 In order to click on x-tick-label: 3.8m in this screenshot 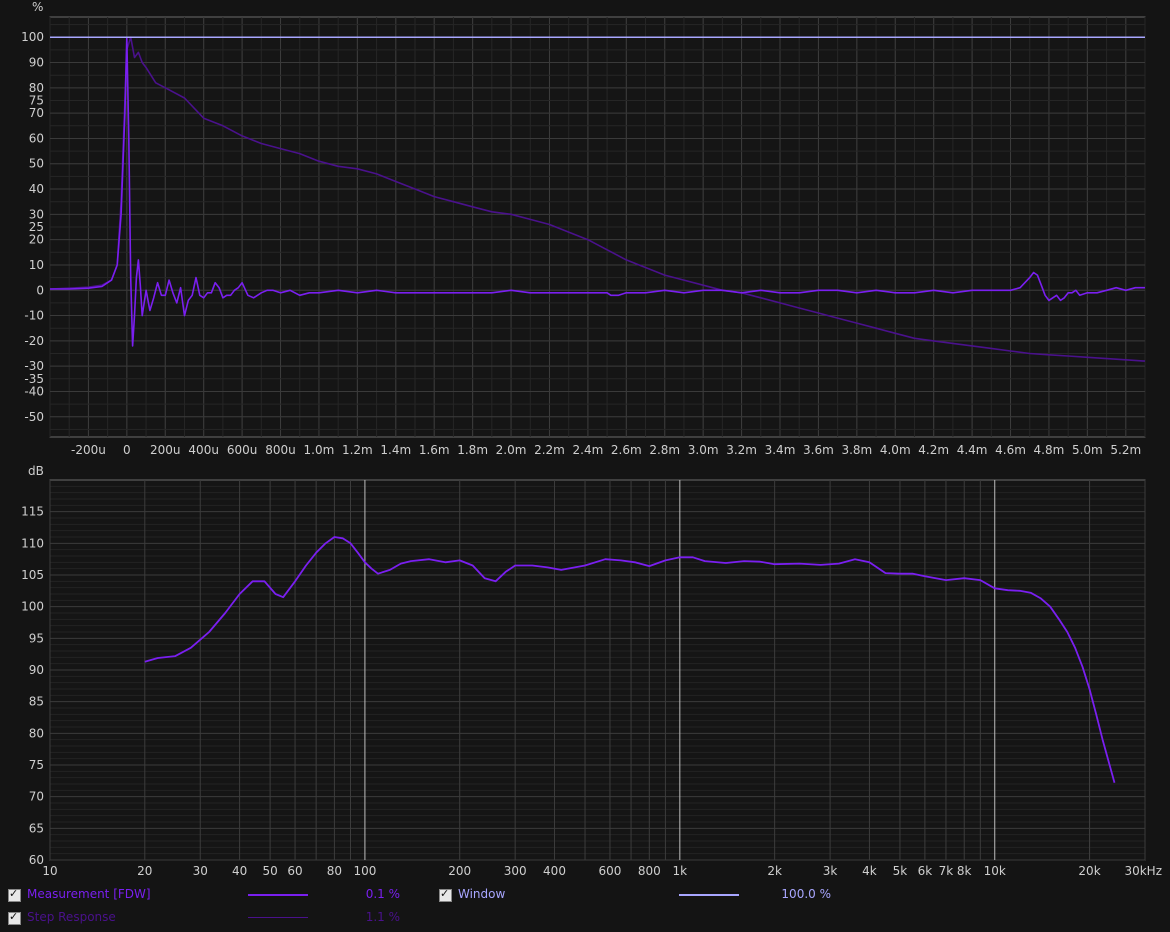, I will do `click(856, 450)`.